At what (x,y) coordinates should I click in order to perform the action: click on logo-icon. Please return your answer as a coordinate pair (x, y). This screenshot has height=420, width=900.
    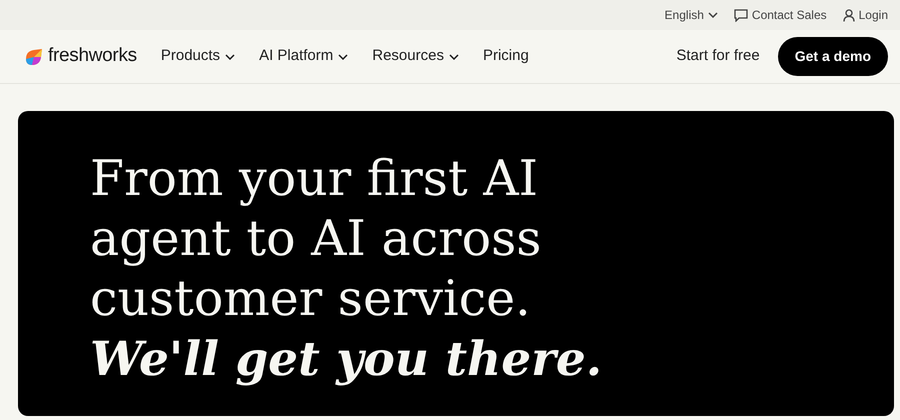
    Looking at the image, I should click on (34, 56).